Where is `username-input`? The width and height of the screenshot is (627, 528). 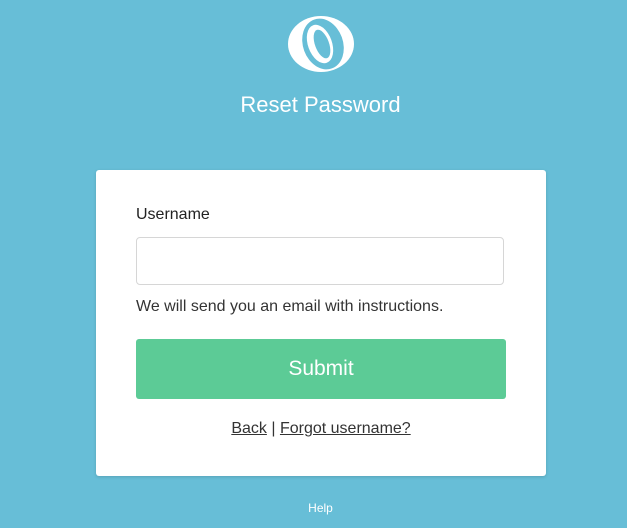 username-input is located at coordinates (320, 261).